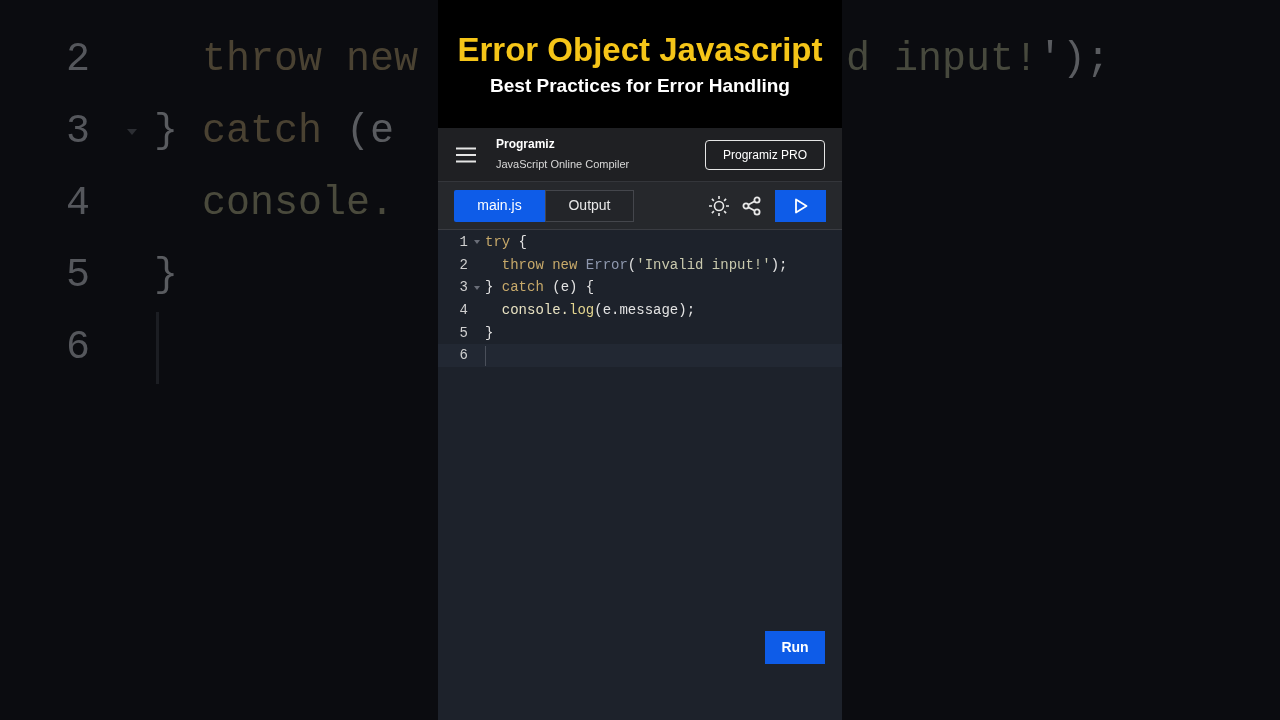 This screenshot has height=720, width=1280. Describe the element at coordinates (563, 164) in the screenshot. I see `compiler-subtitle: JavaScript Online Compiler` at that location.